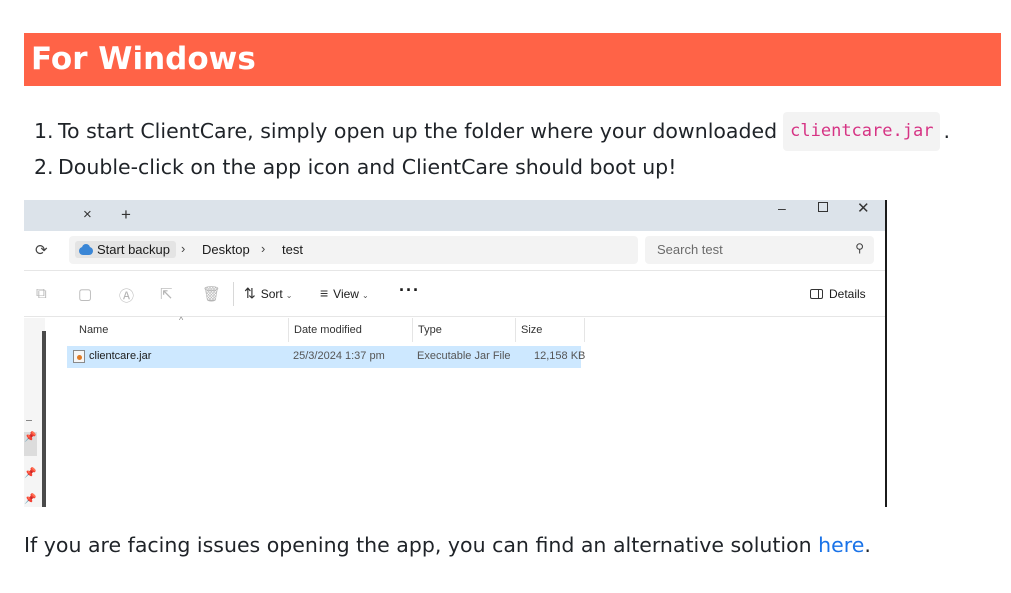  What do you see at coordinates (464, 356) in the screenshot?
I see `file-type: Executable Jar File` at bounding box center [464, 356].